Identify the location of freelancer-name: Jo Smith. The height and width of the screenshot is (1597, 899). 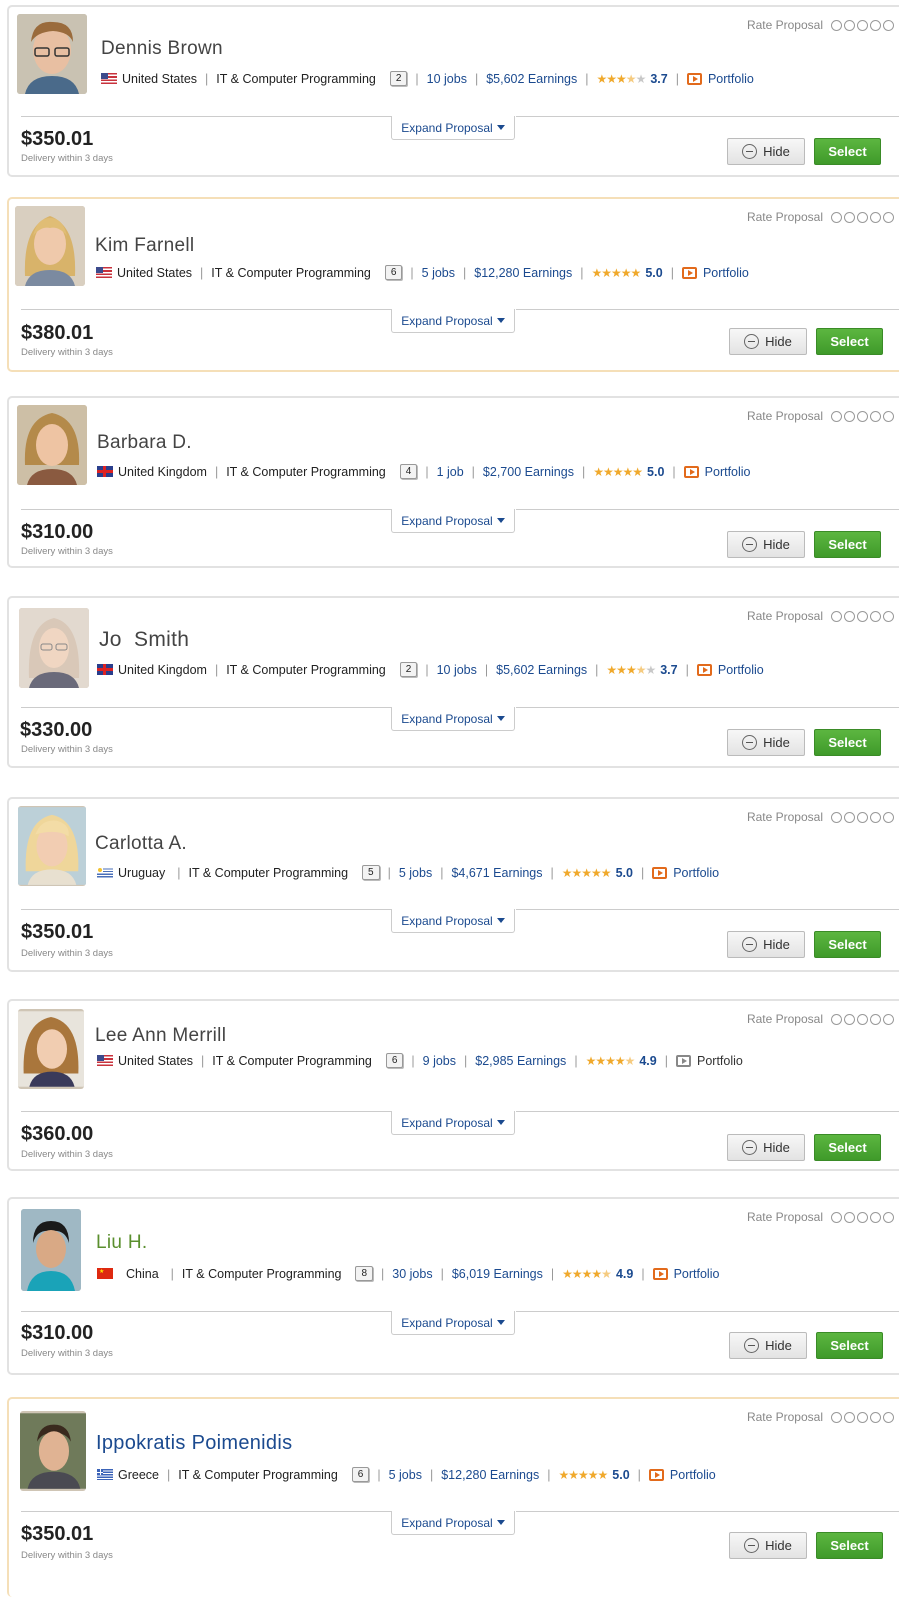
(144, 640).